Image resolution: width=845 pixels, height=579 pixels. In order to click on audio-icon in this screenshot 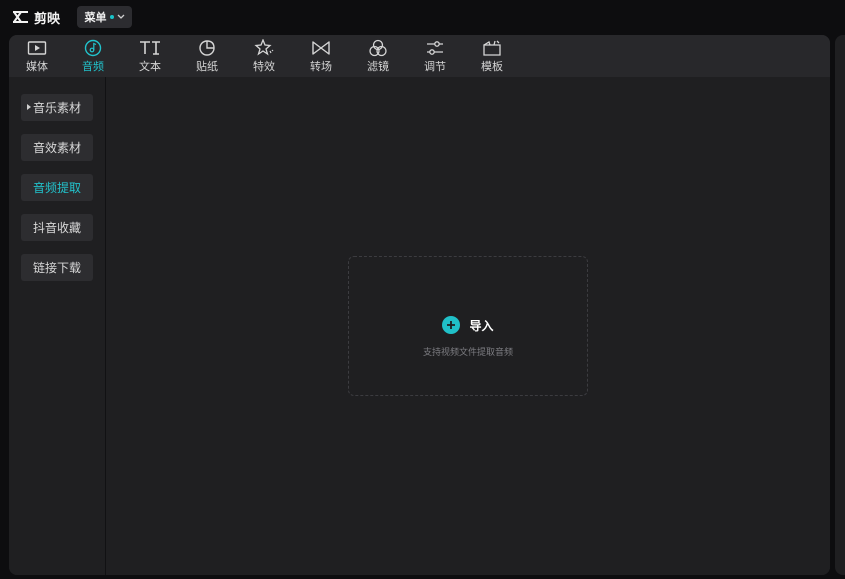, I will do `click(93, 48)`.